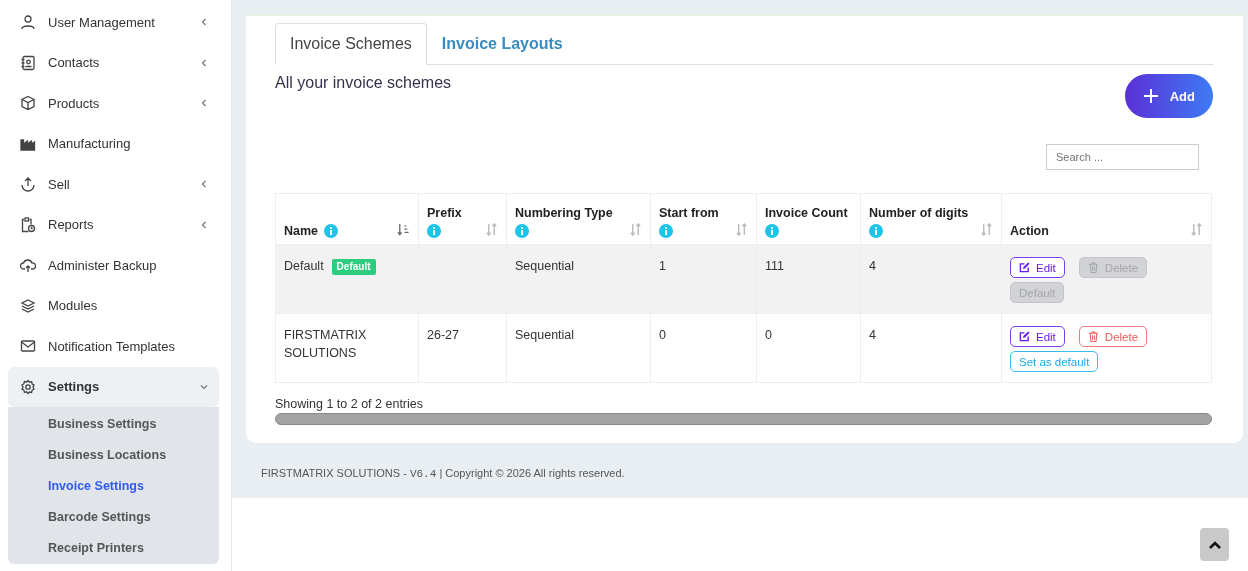  Describe the element at coordinates (133, 424) in the screenshot. I see `submenu-item: Business Settings` at that location.